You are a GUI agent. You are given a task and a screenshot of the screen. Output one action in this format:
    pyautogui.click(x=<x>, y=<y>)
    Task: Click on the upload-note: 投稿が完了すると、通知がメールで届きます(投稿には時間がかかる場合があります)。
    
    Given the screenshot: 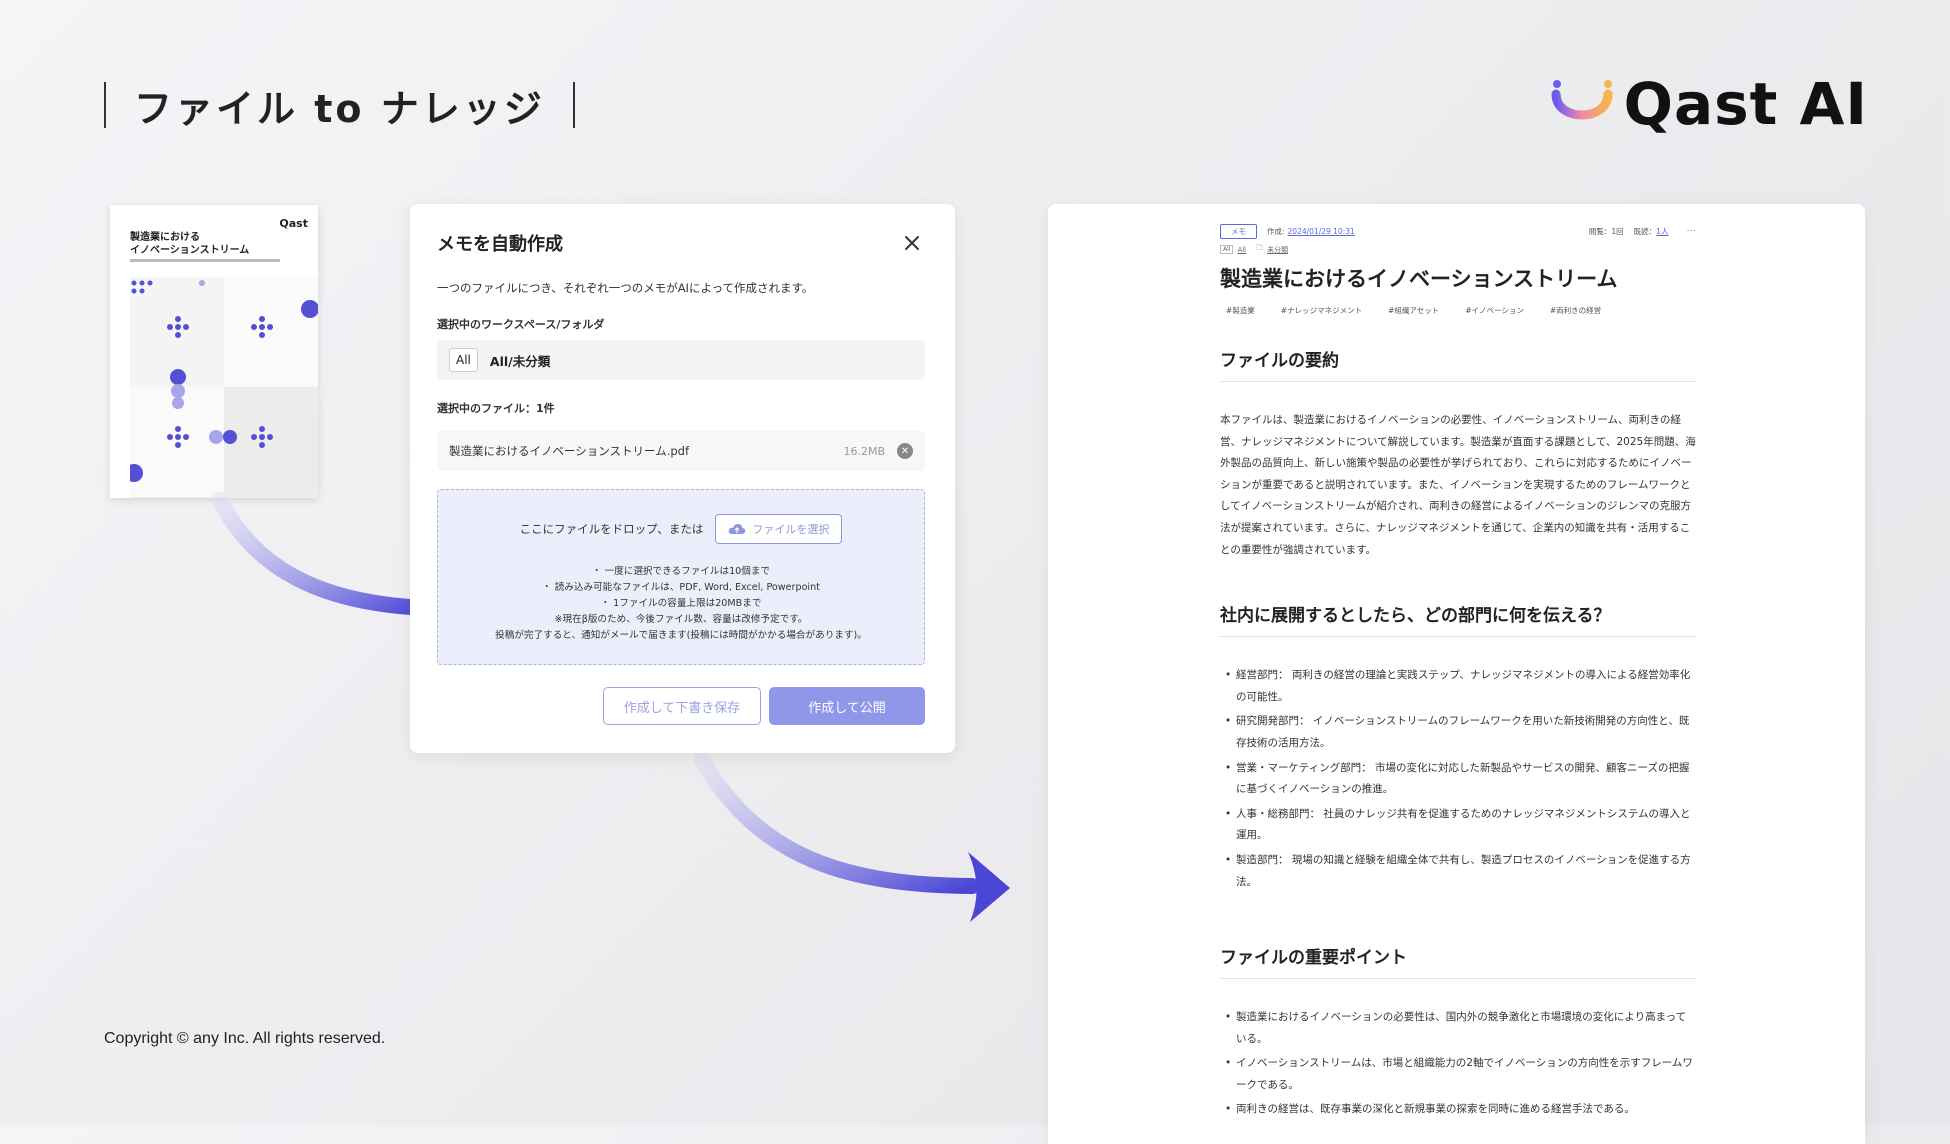 What is the action you would take?
    pyautogui.click(x=681, y=635)
    